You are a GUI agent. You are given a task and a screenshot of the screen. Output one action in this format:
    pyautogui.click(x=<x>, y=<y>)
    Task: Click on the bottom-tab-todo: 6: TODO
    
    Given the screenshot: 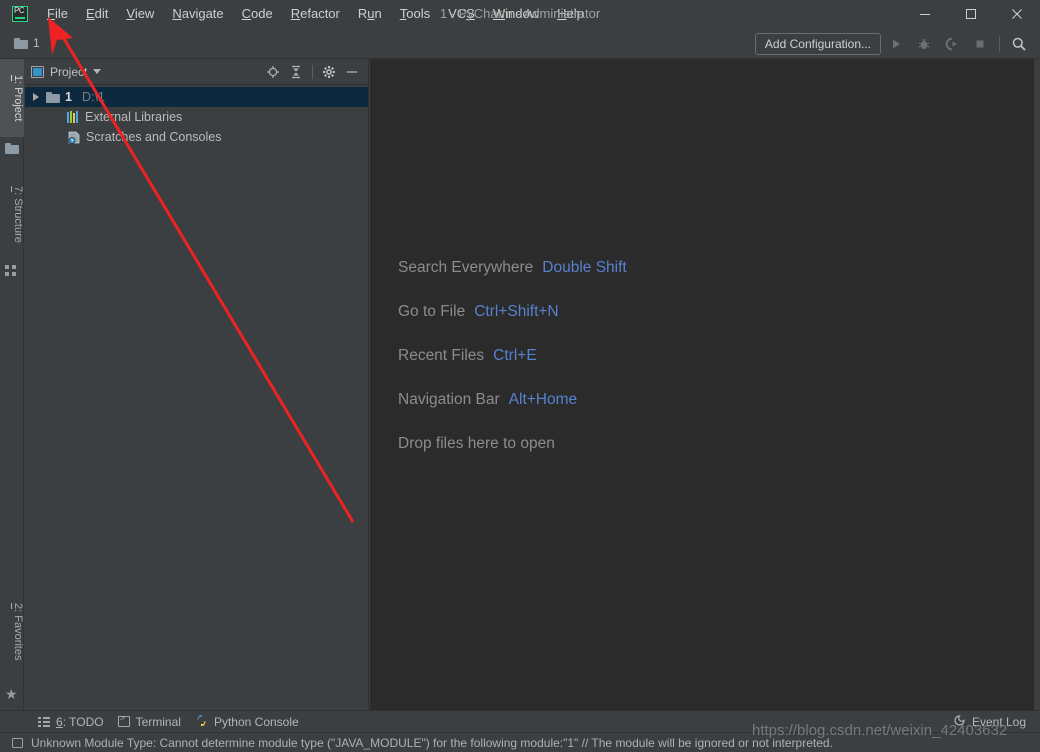 What is the action you would take?
    pyautogui.click(x=71, y=722)
    